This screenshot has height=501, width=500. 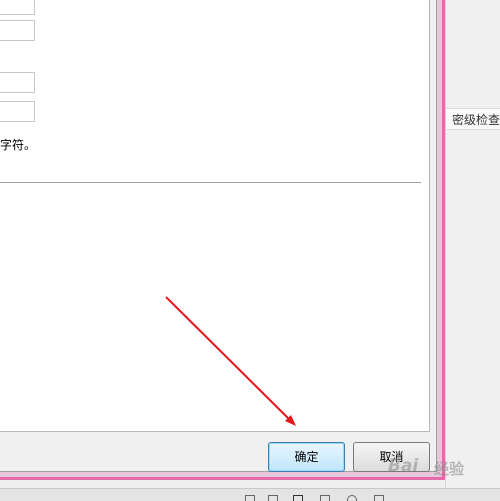 What do you see at coordinates (210, 183) in the screenshot?
I see `separator` at bounding box center [210, 183].